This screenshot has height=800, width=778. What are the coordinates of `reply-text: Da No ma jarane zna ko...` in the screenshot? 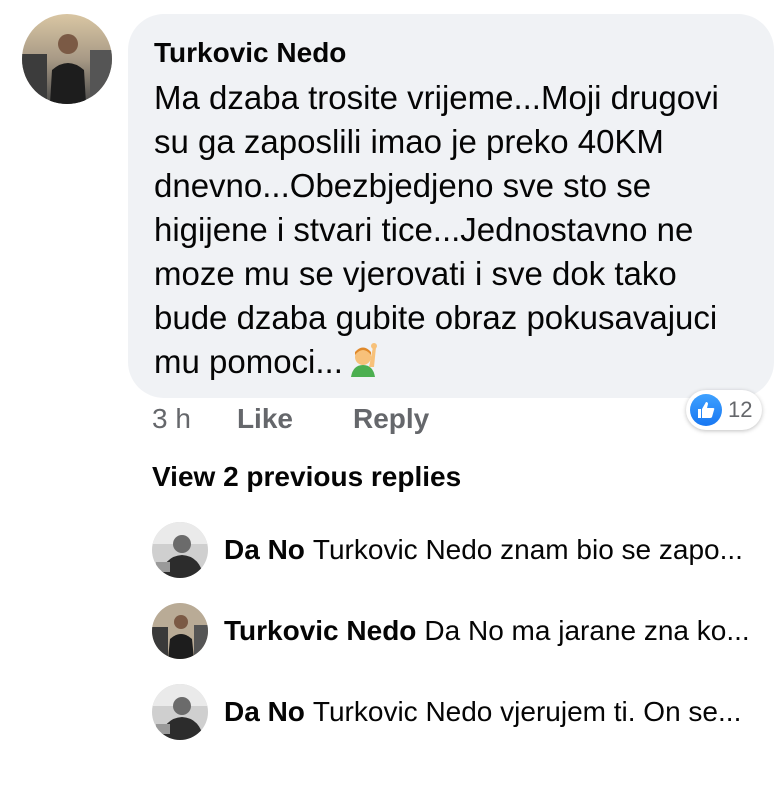 It's located at (587, 630).